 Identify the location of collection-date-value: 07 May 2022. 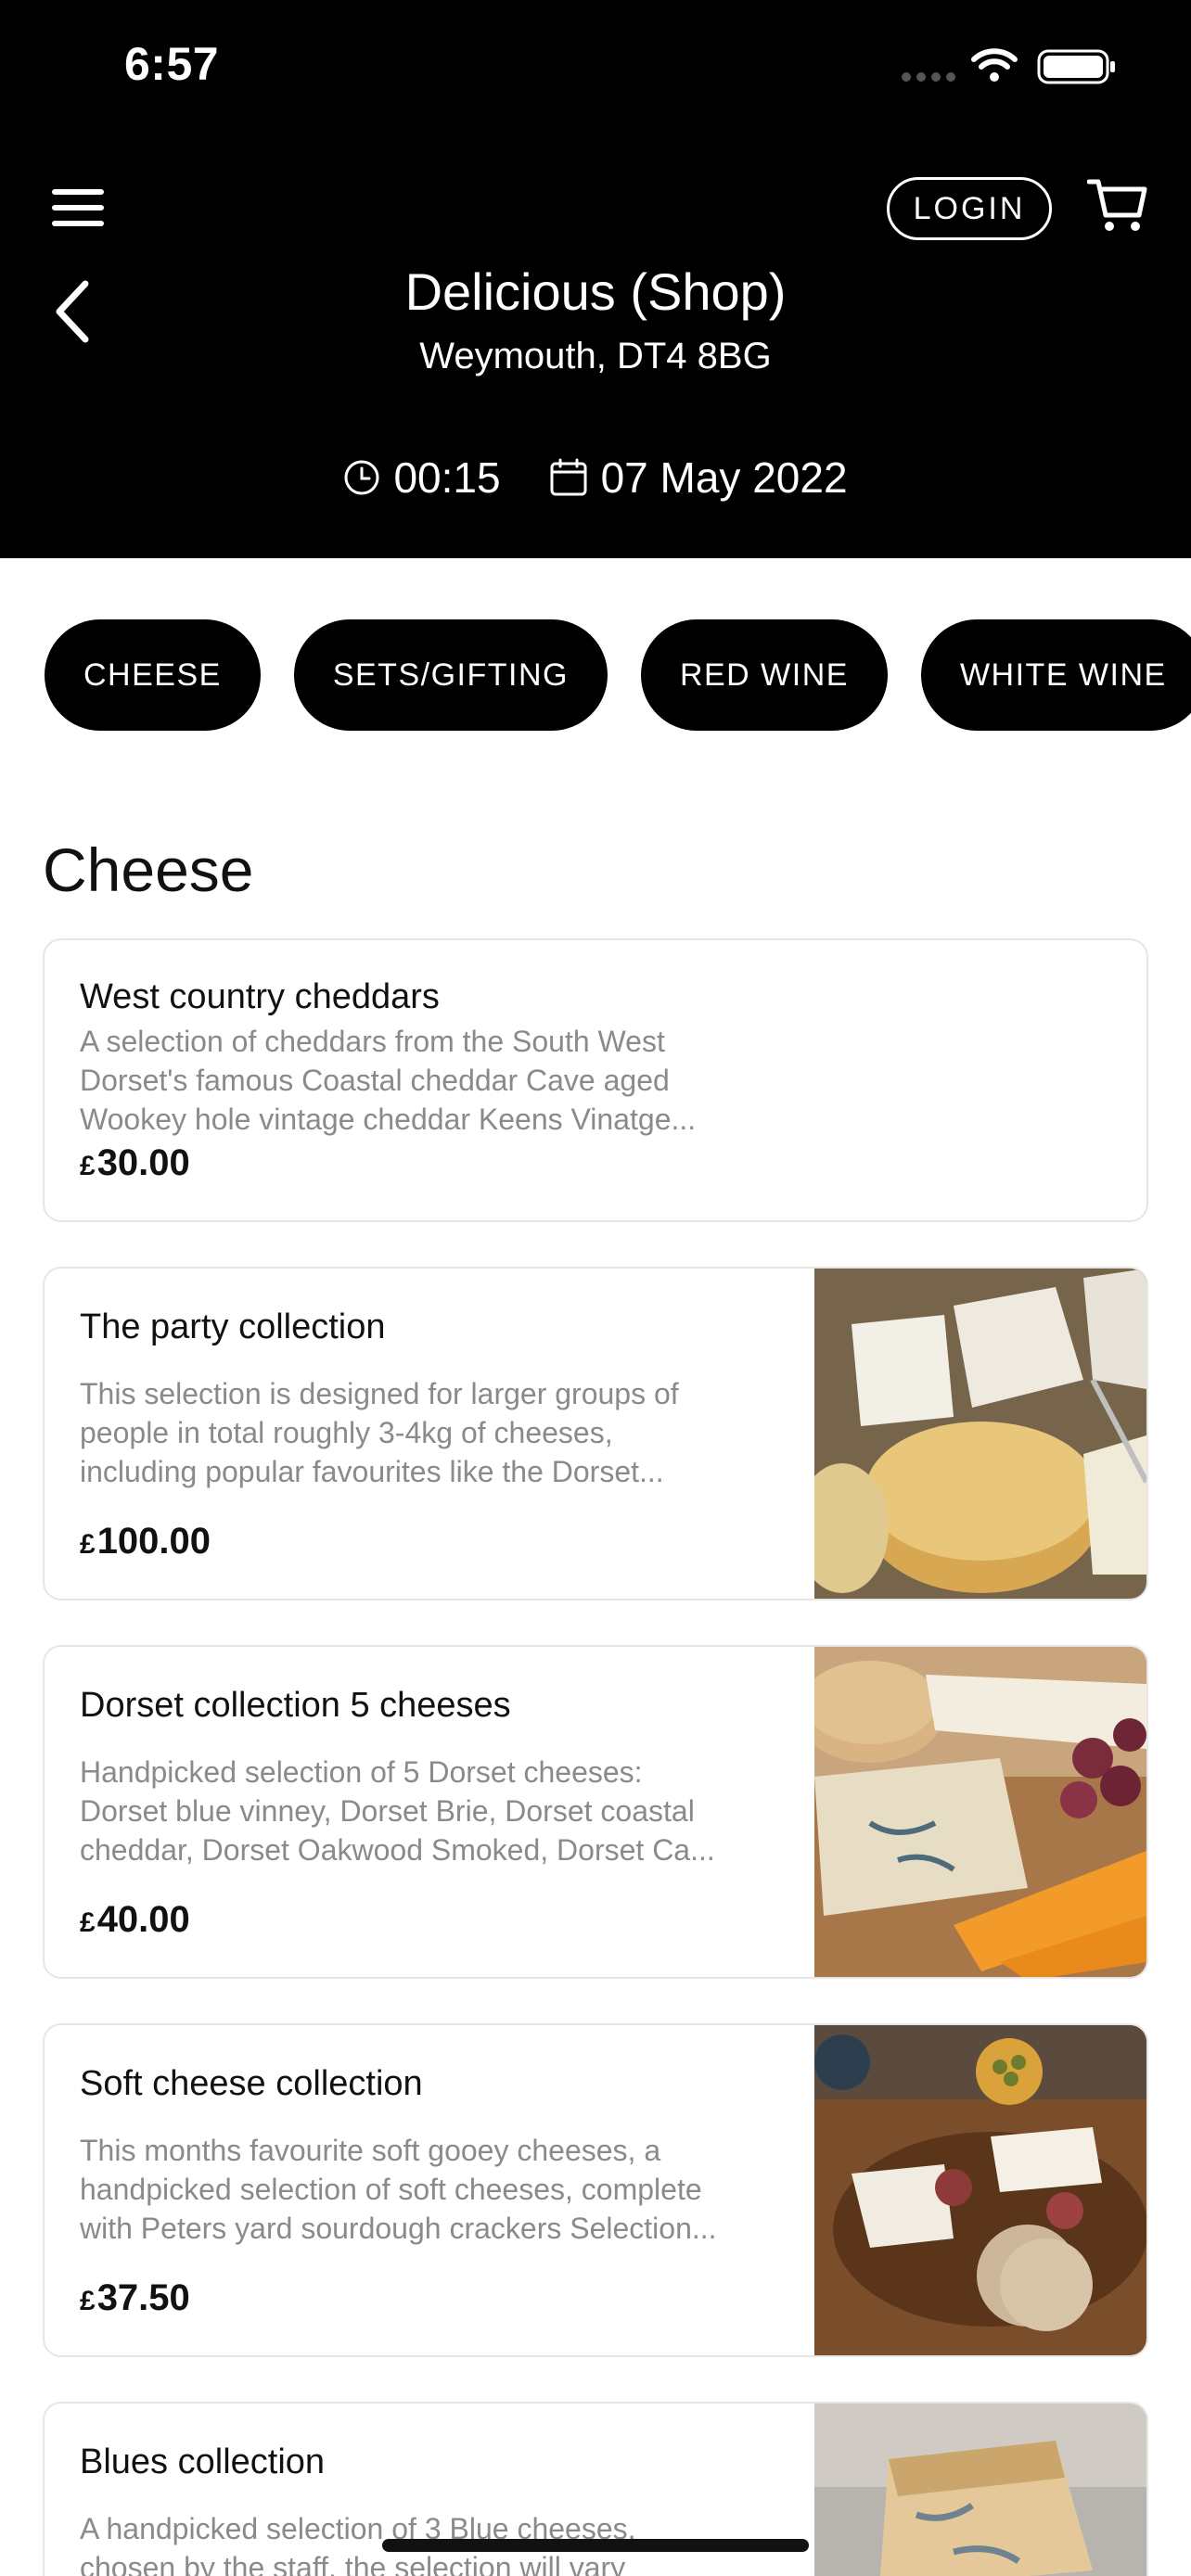
(724, 478).